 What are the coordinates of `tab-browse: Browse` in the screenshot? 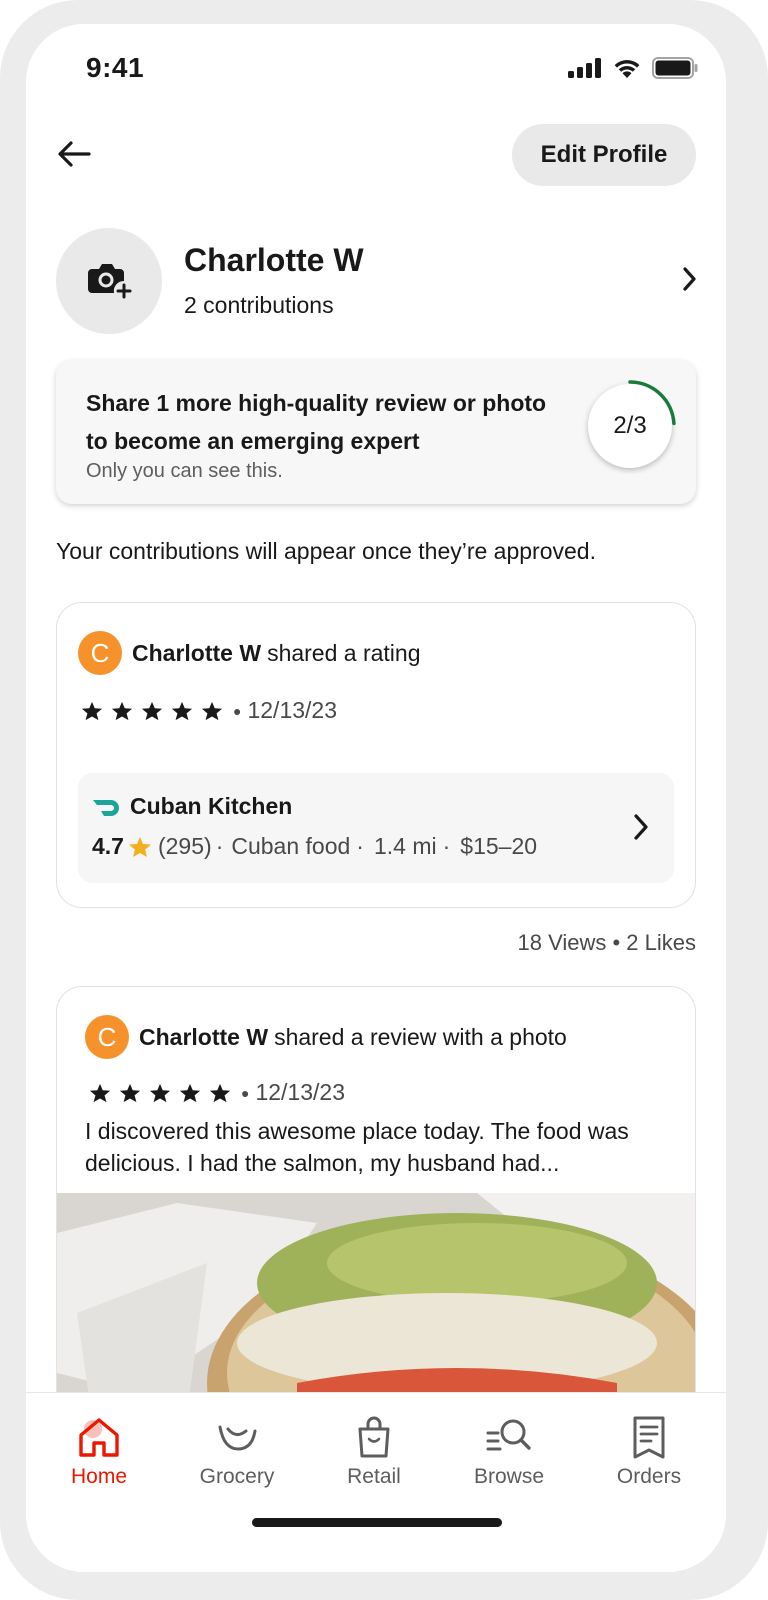 It's located at (509, 1452).